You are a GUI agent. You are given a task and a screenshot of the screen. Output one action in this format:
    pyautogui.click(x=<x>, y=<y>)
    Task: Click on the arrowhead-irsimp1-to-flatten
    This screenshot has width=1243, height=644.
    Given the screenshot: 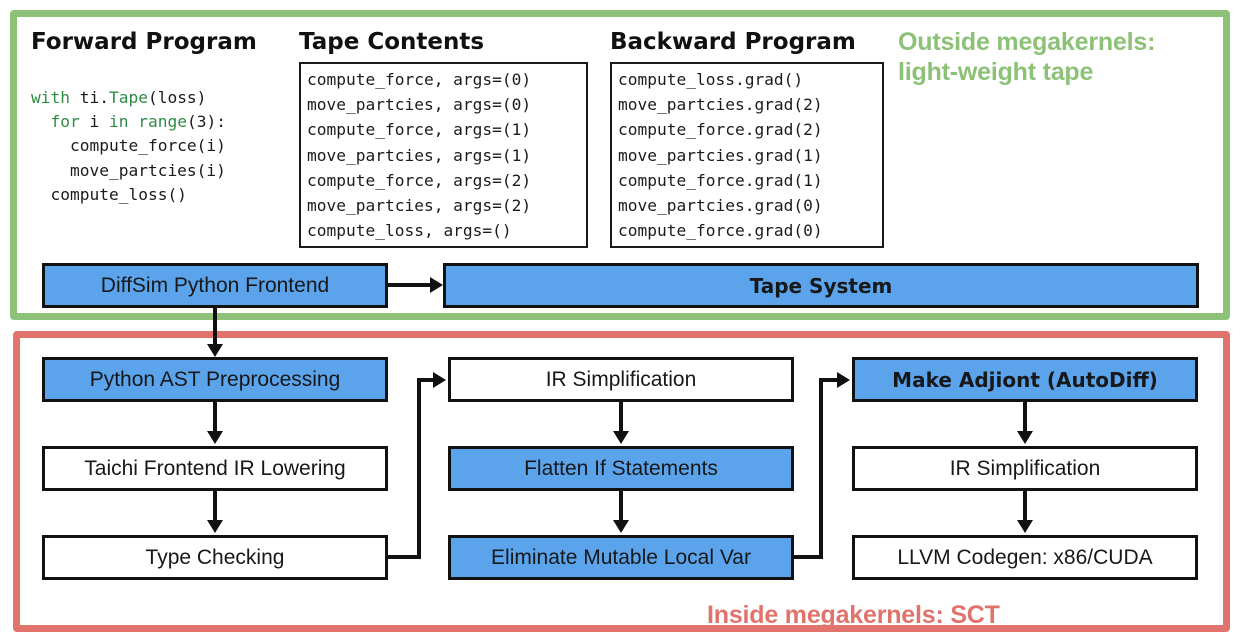 What is the action you would take?
    pyautogui.click(x=621, y=437)
    